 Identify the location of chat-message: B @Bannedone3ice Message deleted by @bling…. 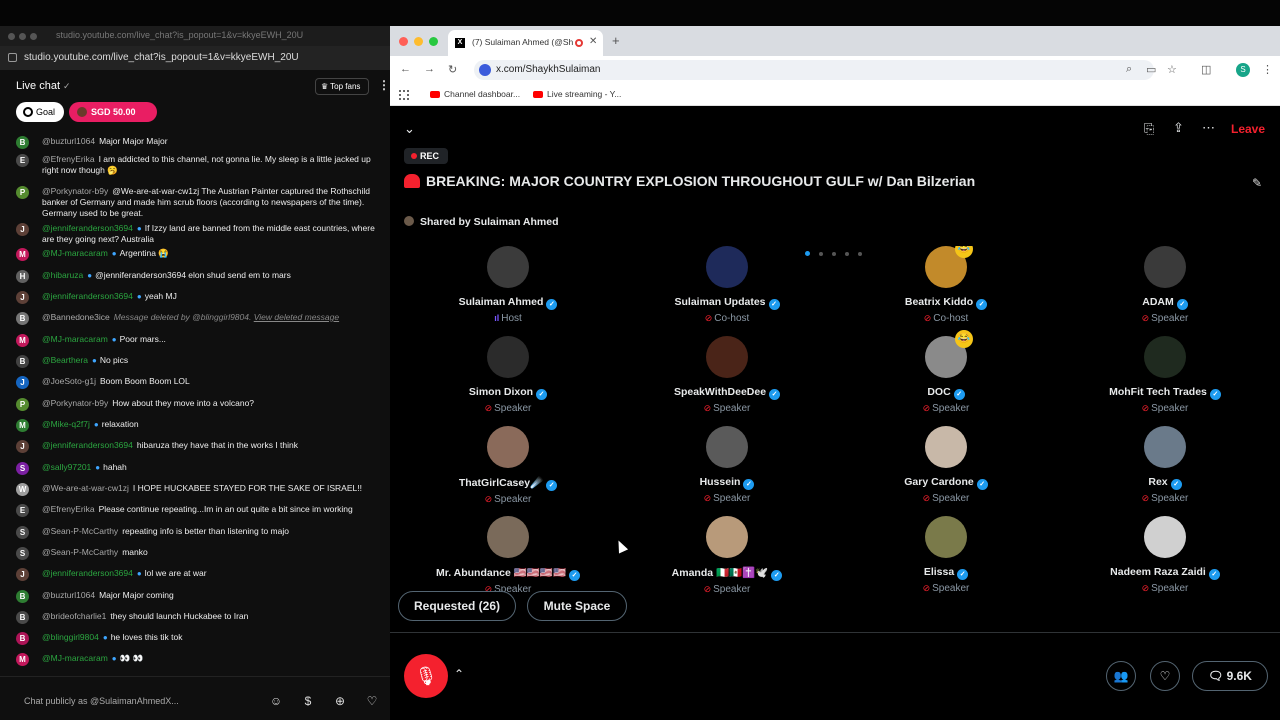
(199, 318).